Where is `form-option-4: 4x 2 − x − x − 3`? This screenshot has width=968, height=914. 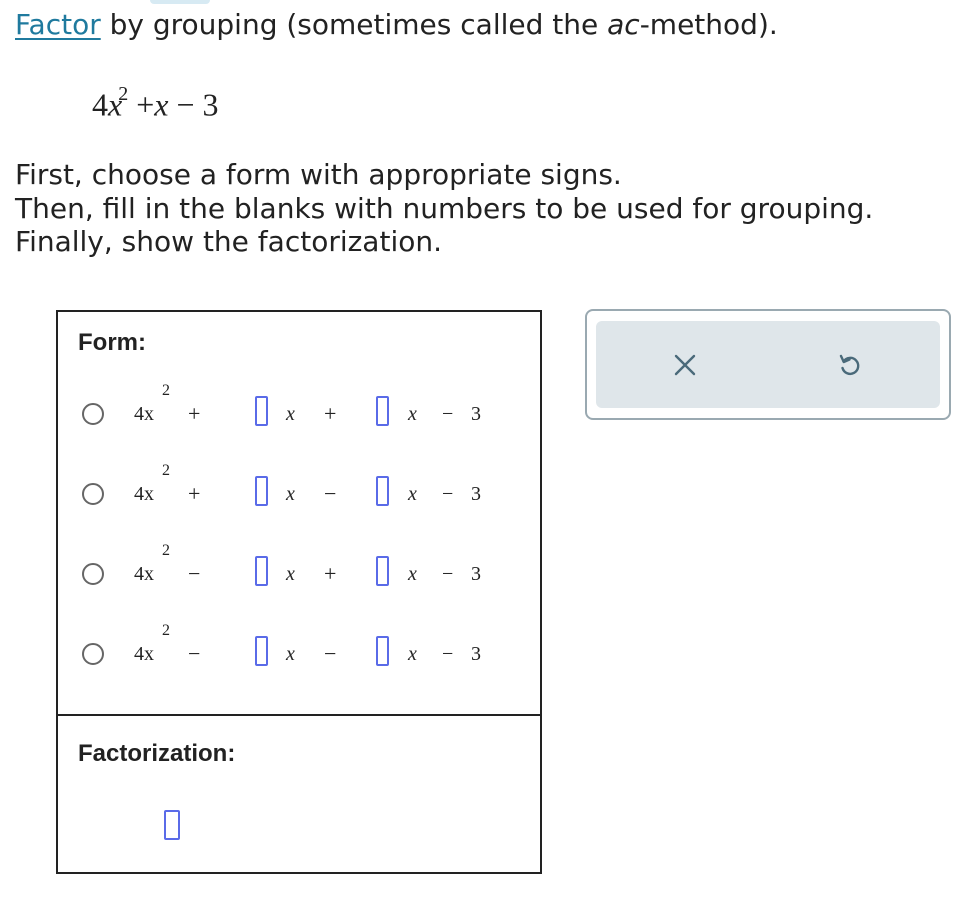 form-option-4: 4x 2 − x − x − 3 is located at coordinates (298, 649).